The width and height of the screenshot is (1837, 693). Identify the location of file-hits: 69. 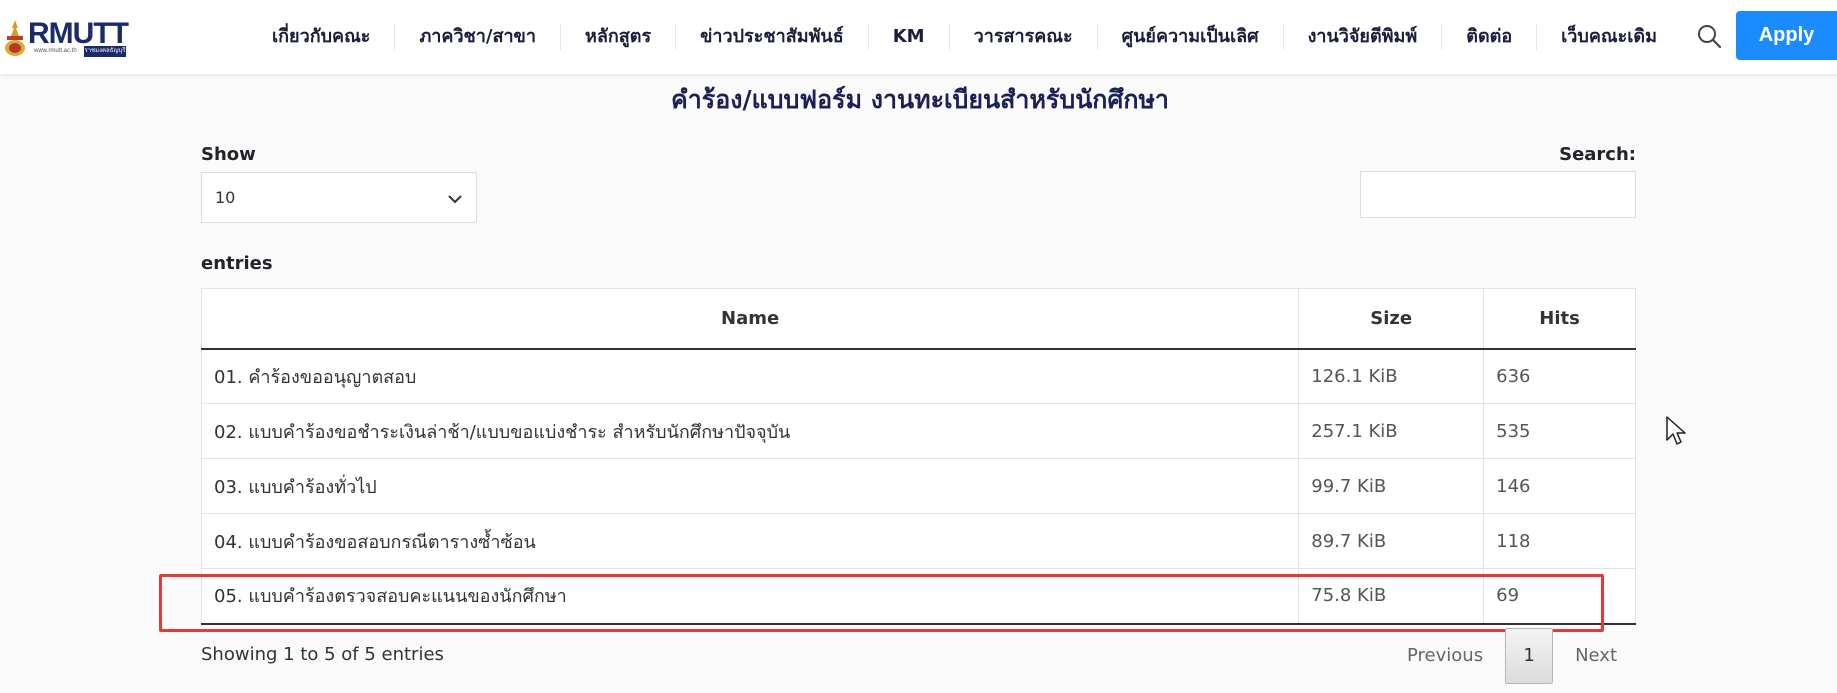
(1559, 596).